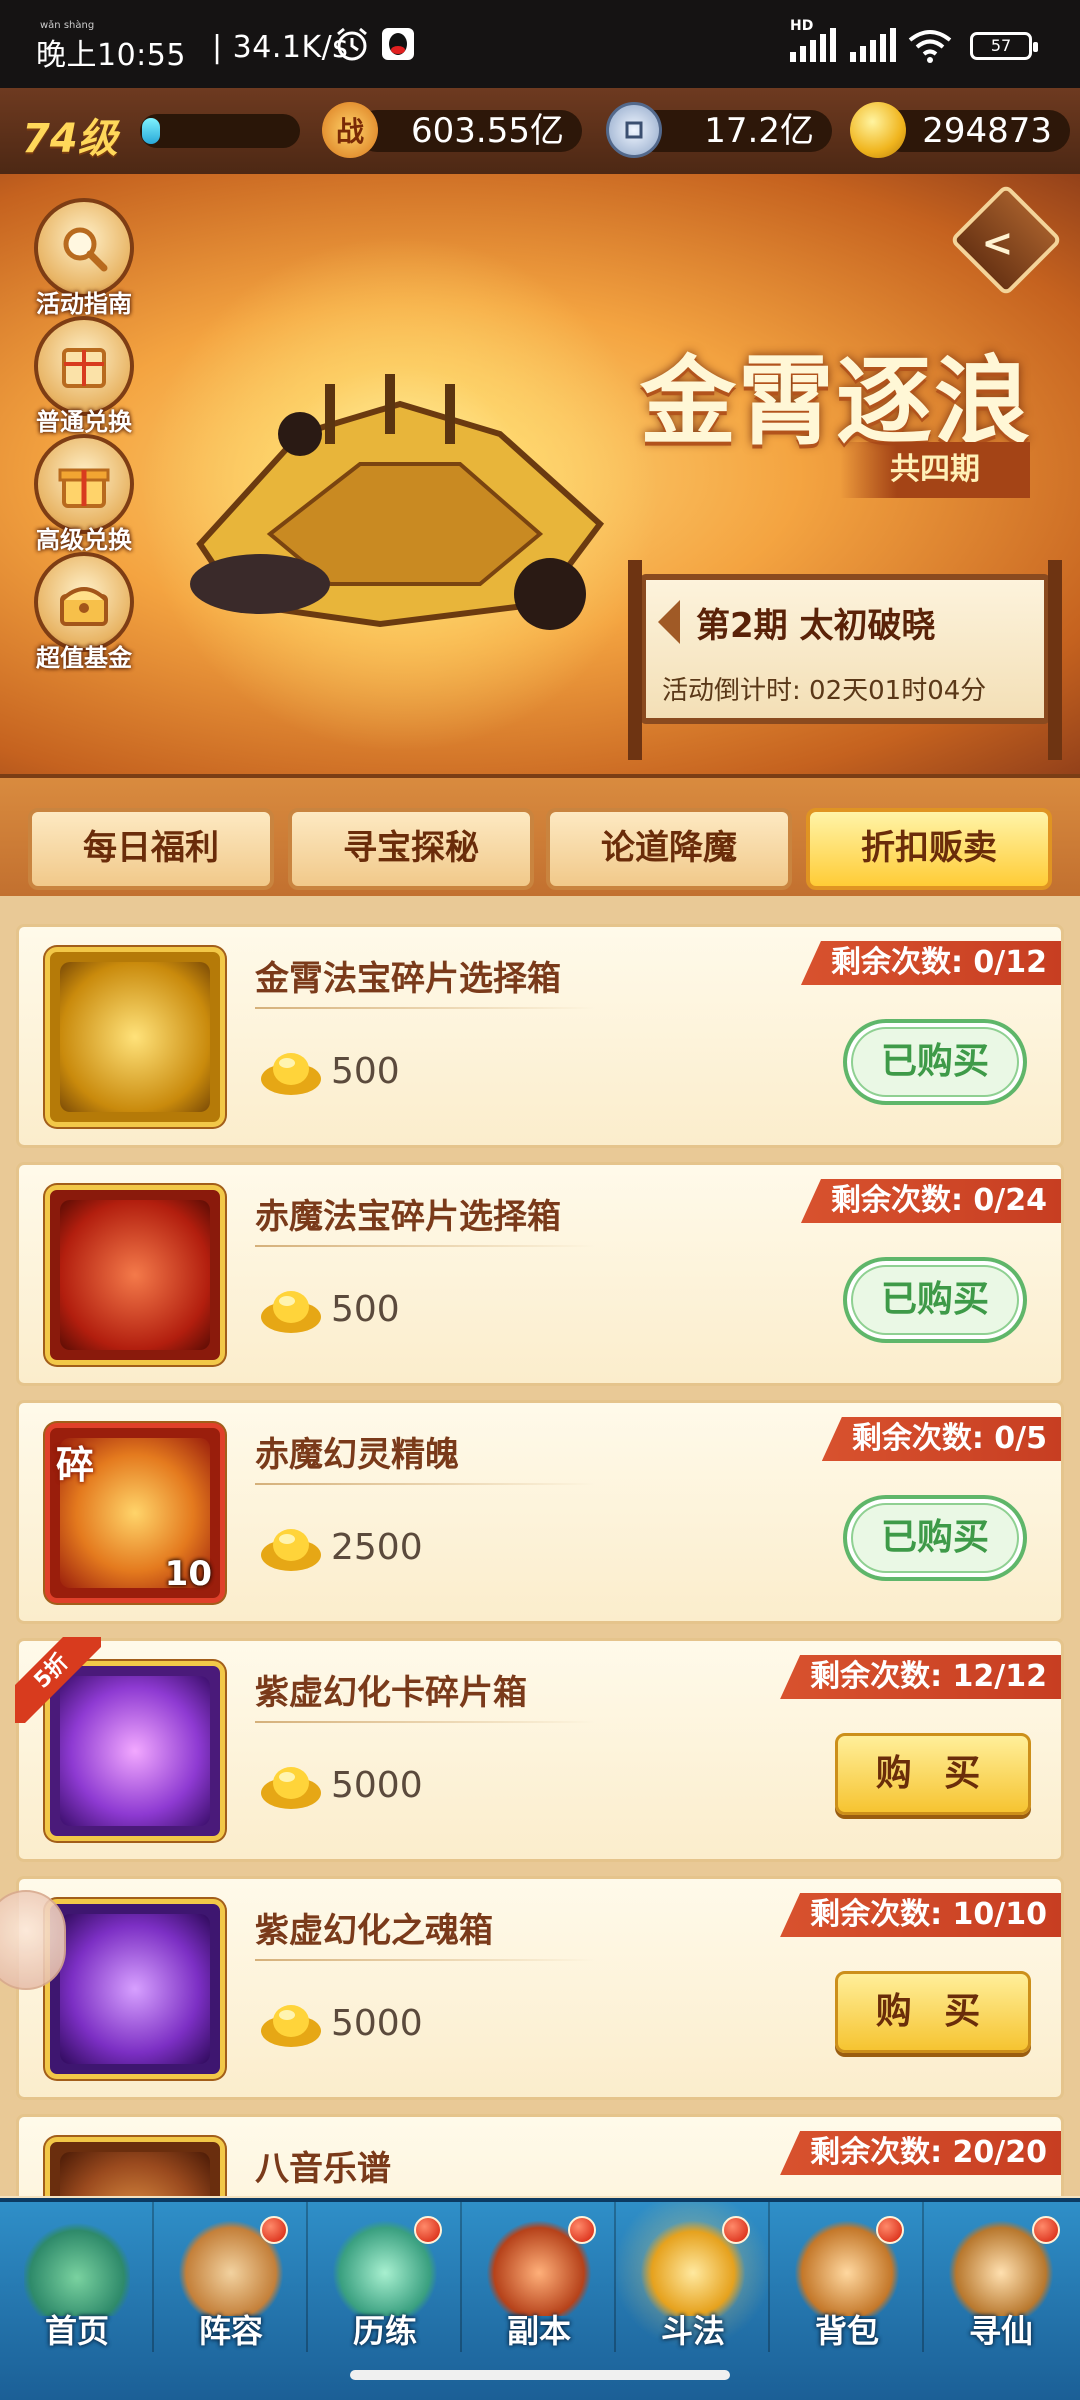 The width and height of the screenshot is (1080, 2400). I want to click on normal-exchange-button: 普通兑换, so click(84, 376).